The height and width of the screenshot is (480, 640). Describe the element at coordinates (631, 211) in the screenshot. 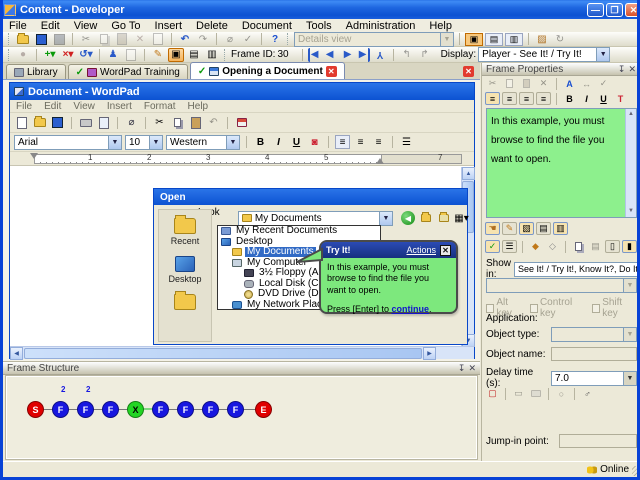

I see `scroll-down-icon: ▼` at that location.